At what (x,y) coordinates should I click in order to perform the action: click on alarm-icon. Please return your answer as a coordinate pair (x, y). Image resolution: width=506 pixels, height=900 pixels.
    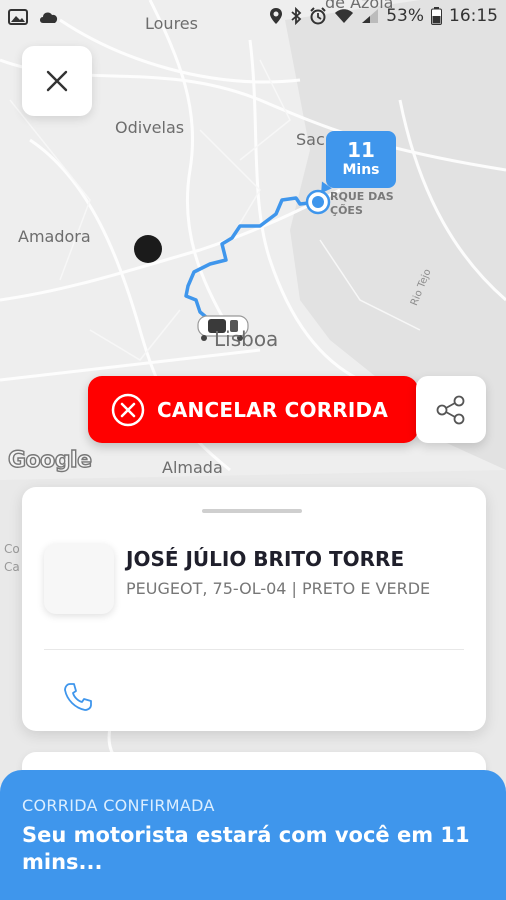
    Looking at the image, I should click on (318, 16).